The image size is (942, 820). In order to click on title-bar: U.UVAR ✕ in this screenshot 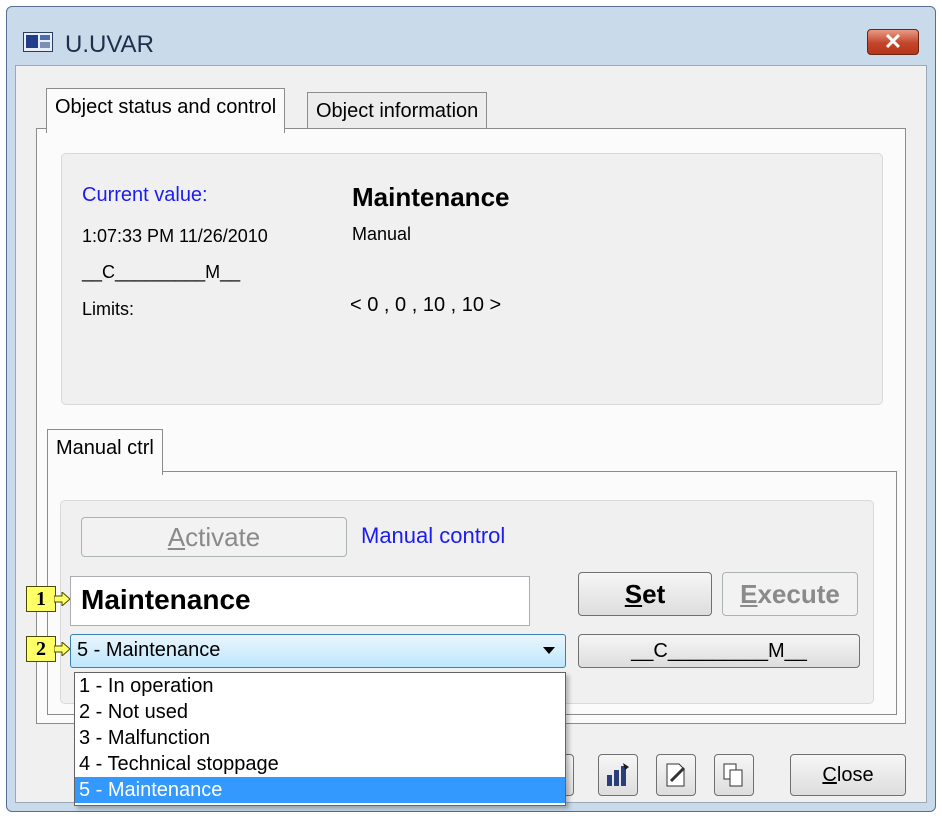, I will do `click(471, 36)`.